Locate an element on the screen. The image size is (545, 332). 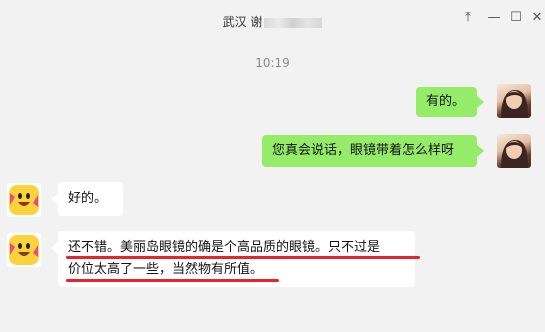
title-bar: 武汉 谢 ⤒ — ☐ ✕ is located at coordinates (272, 20).